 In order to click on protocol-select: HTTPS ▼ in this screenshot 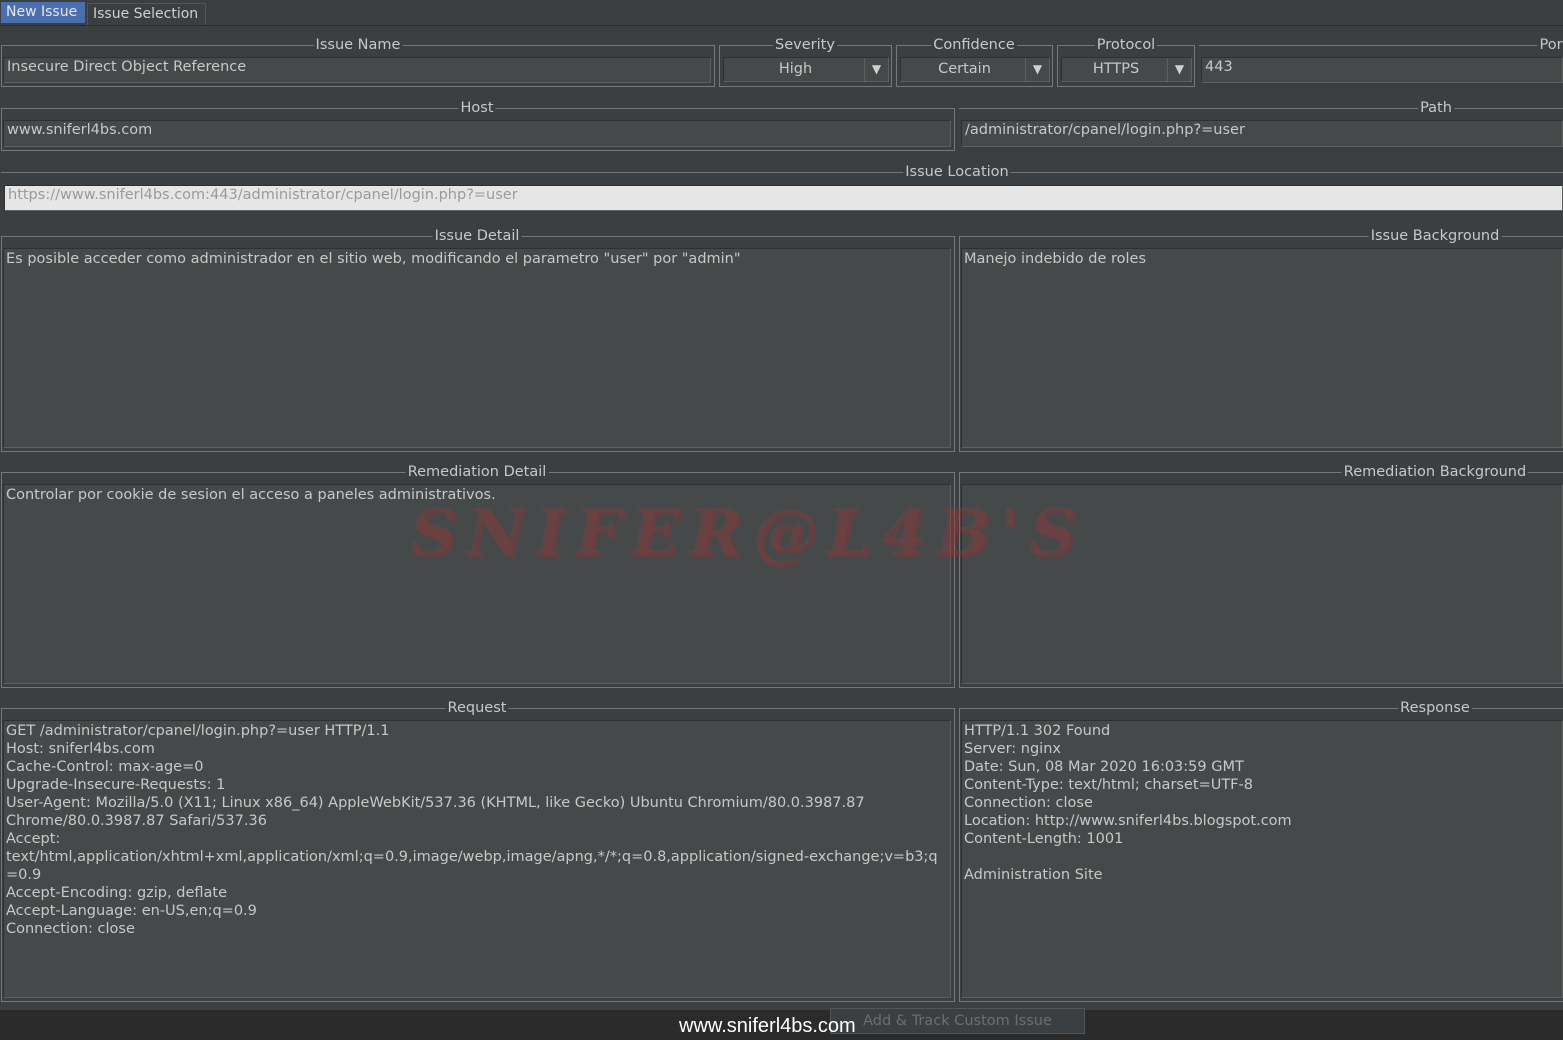, I will do `click(1126, 69)`.